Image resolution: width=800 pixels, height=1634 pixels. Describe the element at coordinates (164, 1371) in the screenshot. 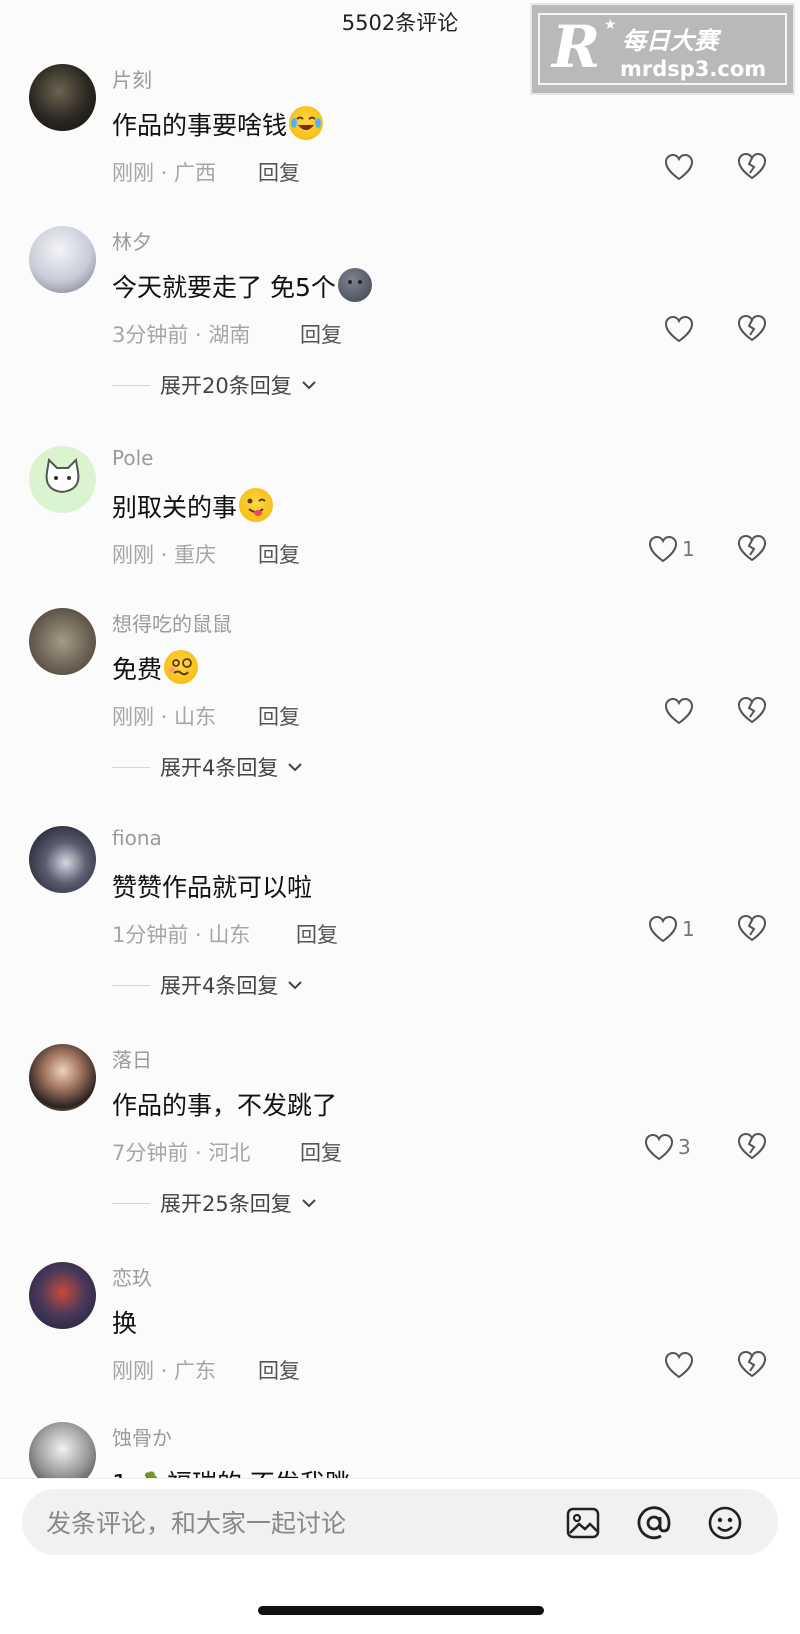

I see `comment-meta: 刚刚 · 广东` at that location.